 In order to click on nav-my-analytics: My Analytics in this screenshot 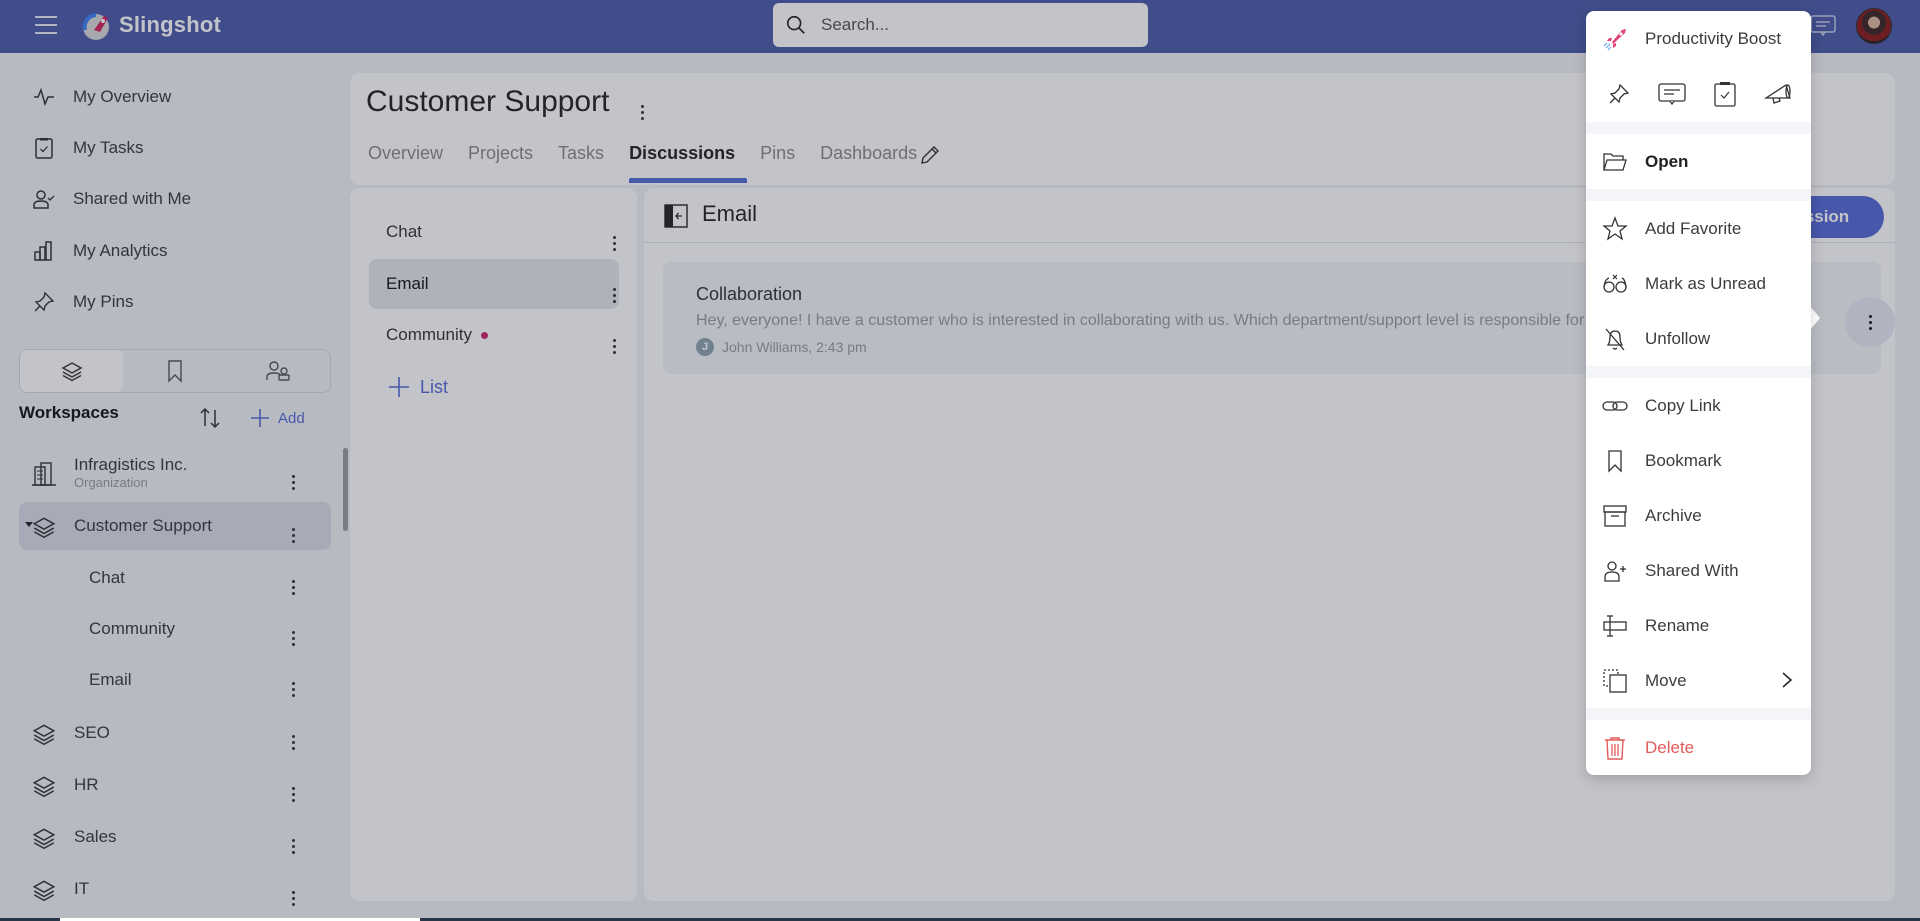, I will do `click(99, 251)`.